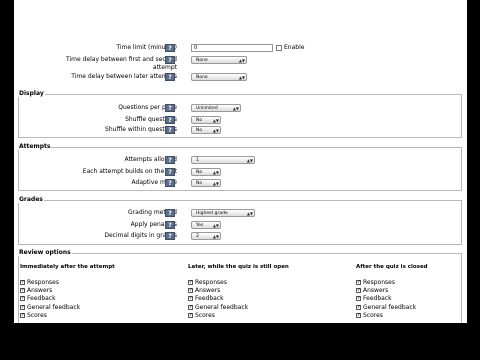  I want to click on attempts-allowed-select: 1 ▲▼, so click(223, 160).